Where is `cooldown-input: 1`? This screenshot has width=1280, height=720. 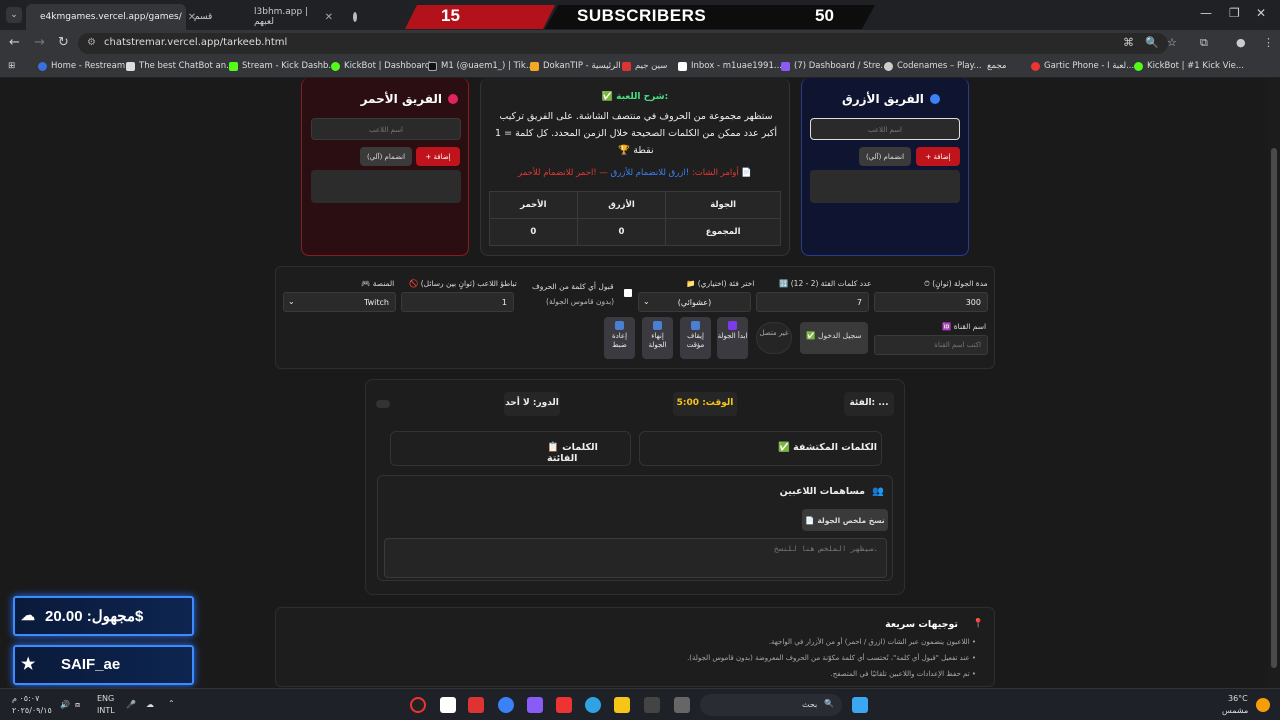 cooldown-input: 1 is located at coordinates (457, 302).